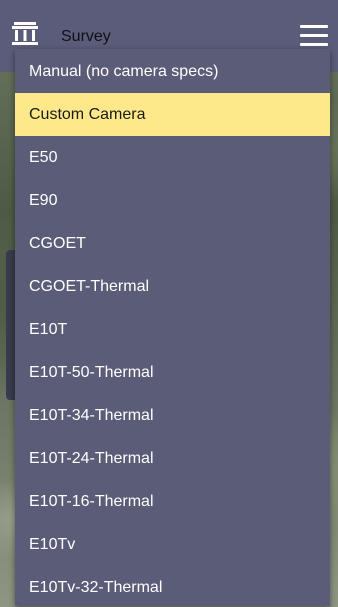 This screenshot has height=607, width=338. I want to click on dropdown-option: E10Tv, so click(172, 544).